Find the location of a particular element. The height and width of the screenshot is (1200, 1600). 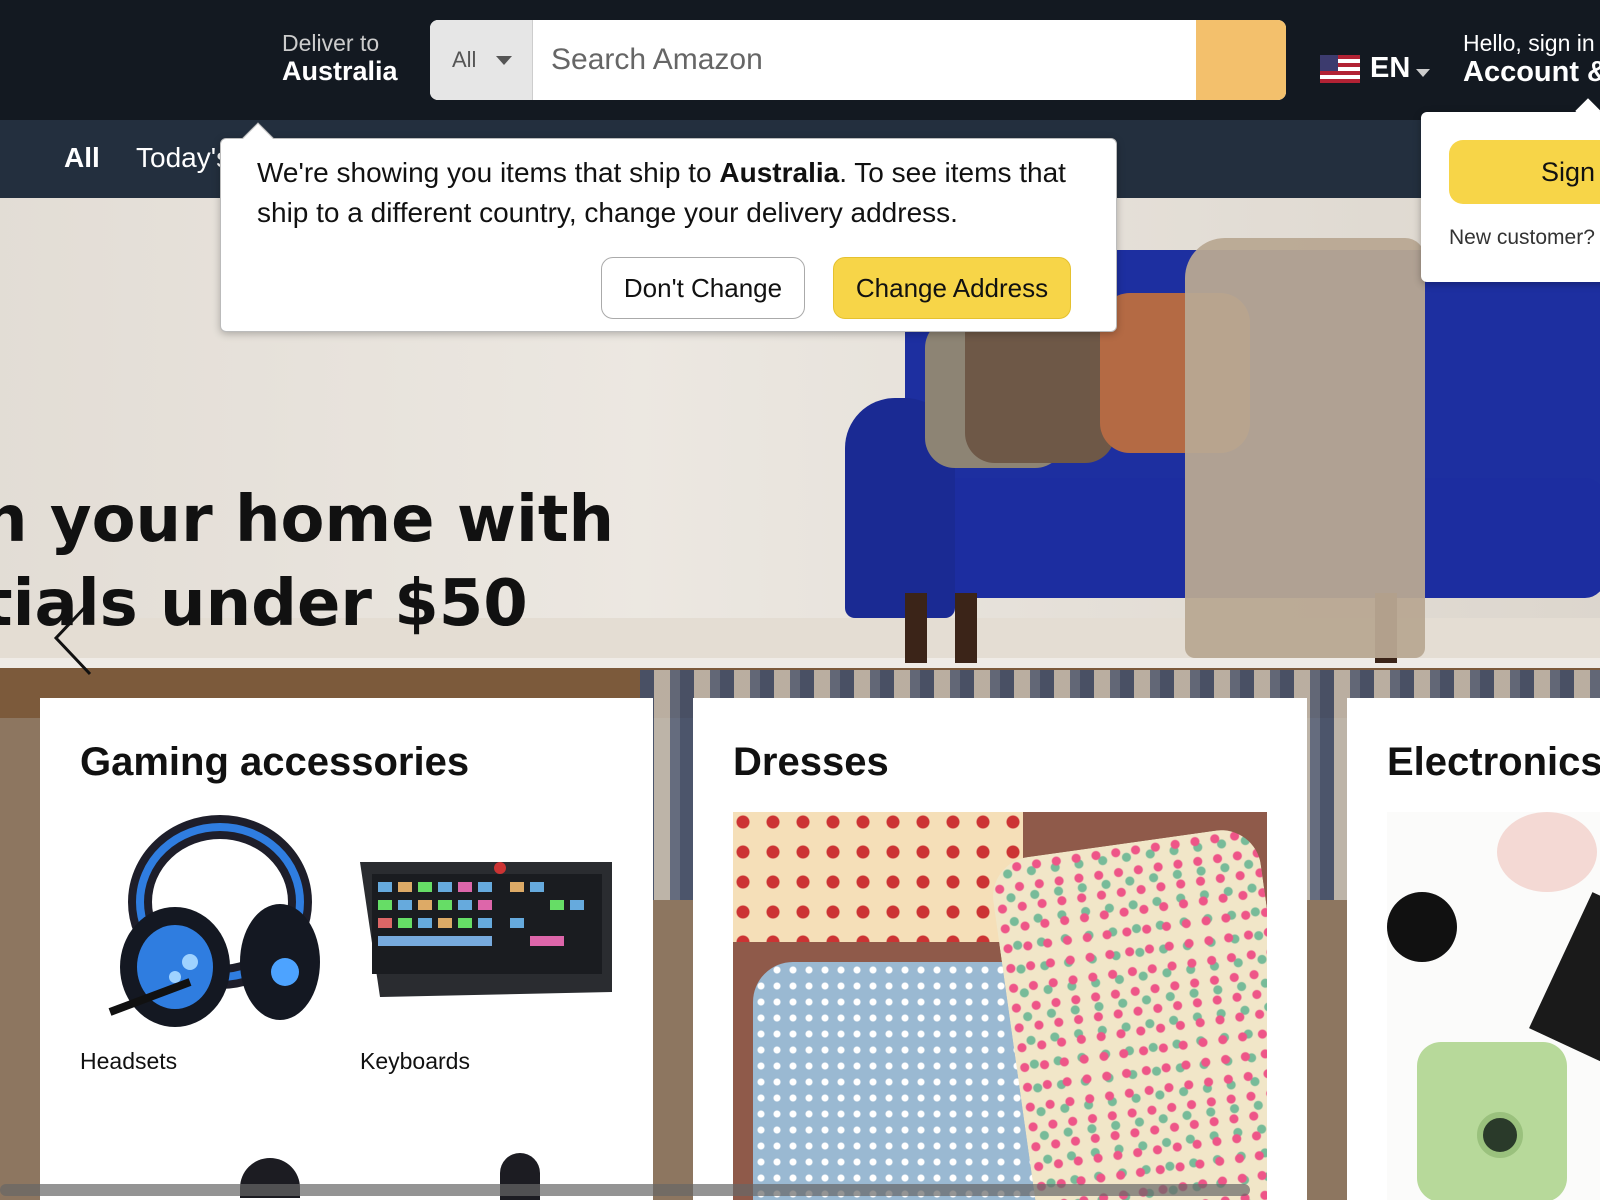

tile-keyboards: Keyboards is located at coordinates (486, 947).